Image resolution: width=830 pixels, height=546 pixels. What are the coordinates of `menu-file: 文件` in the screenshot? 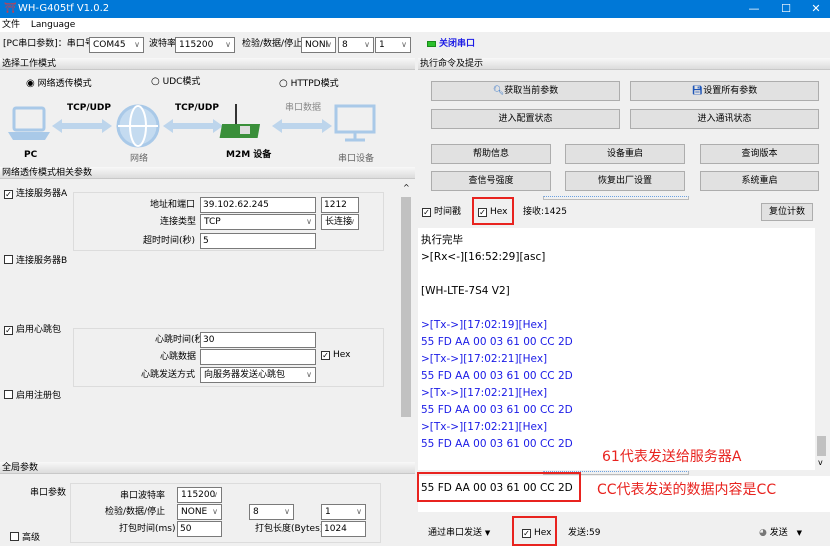 It's located at (11, 25).